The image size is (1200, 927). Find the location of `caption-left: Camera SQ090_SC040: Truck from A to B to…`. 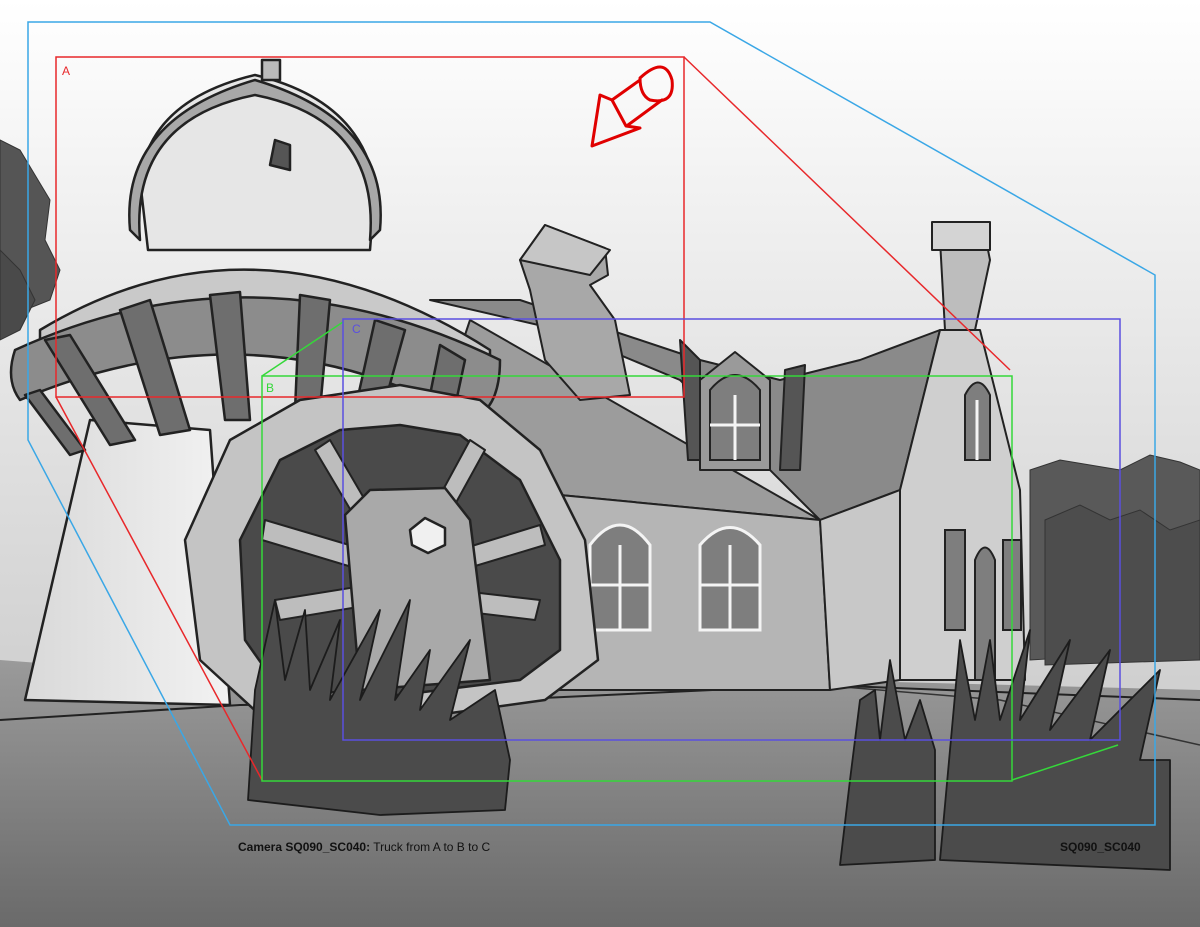

caption-left: Camera SQ090_SC040: Truck from A to B to… is located at coordinates (364, 847).